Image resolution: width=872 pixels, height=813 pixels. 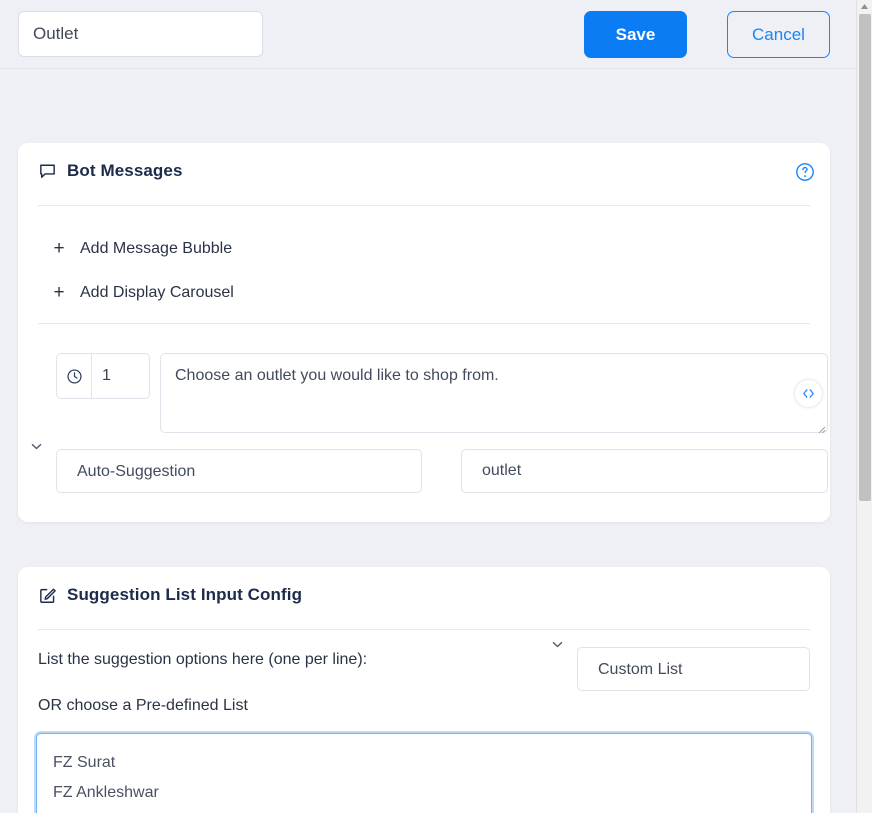 I want to click on message-delay-field, so click(x=103, y=376).